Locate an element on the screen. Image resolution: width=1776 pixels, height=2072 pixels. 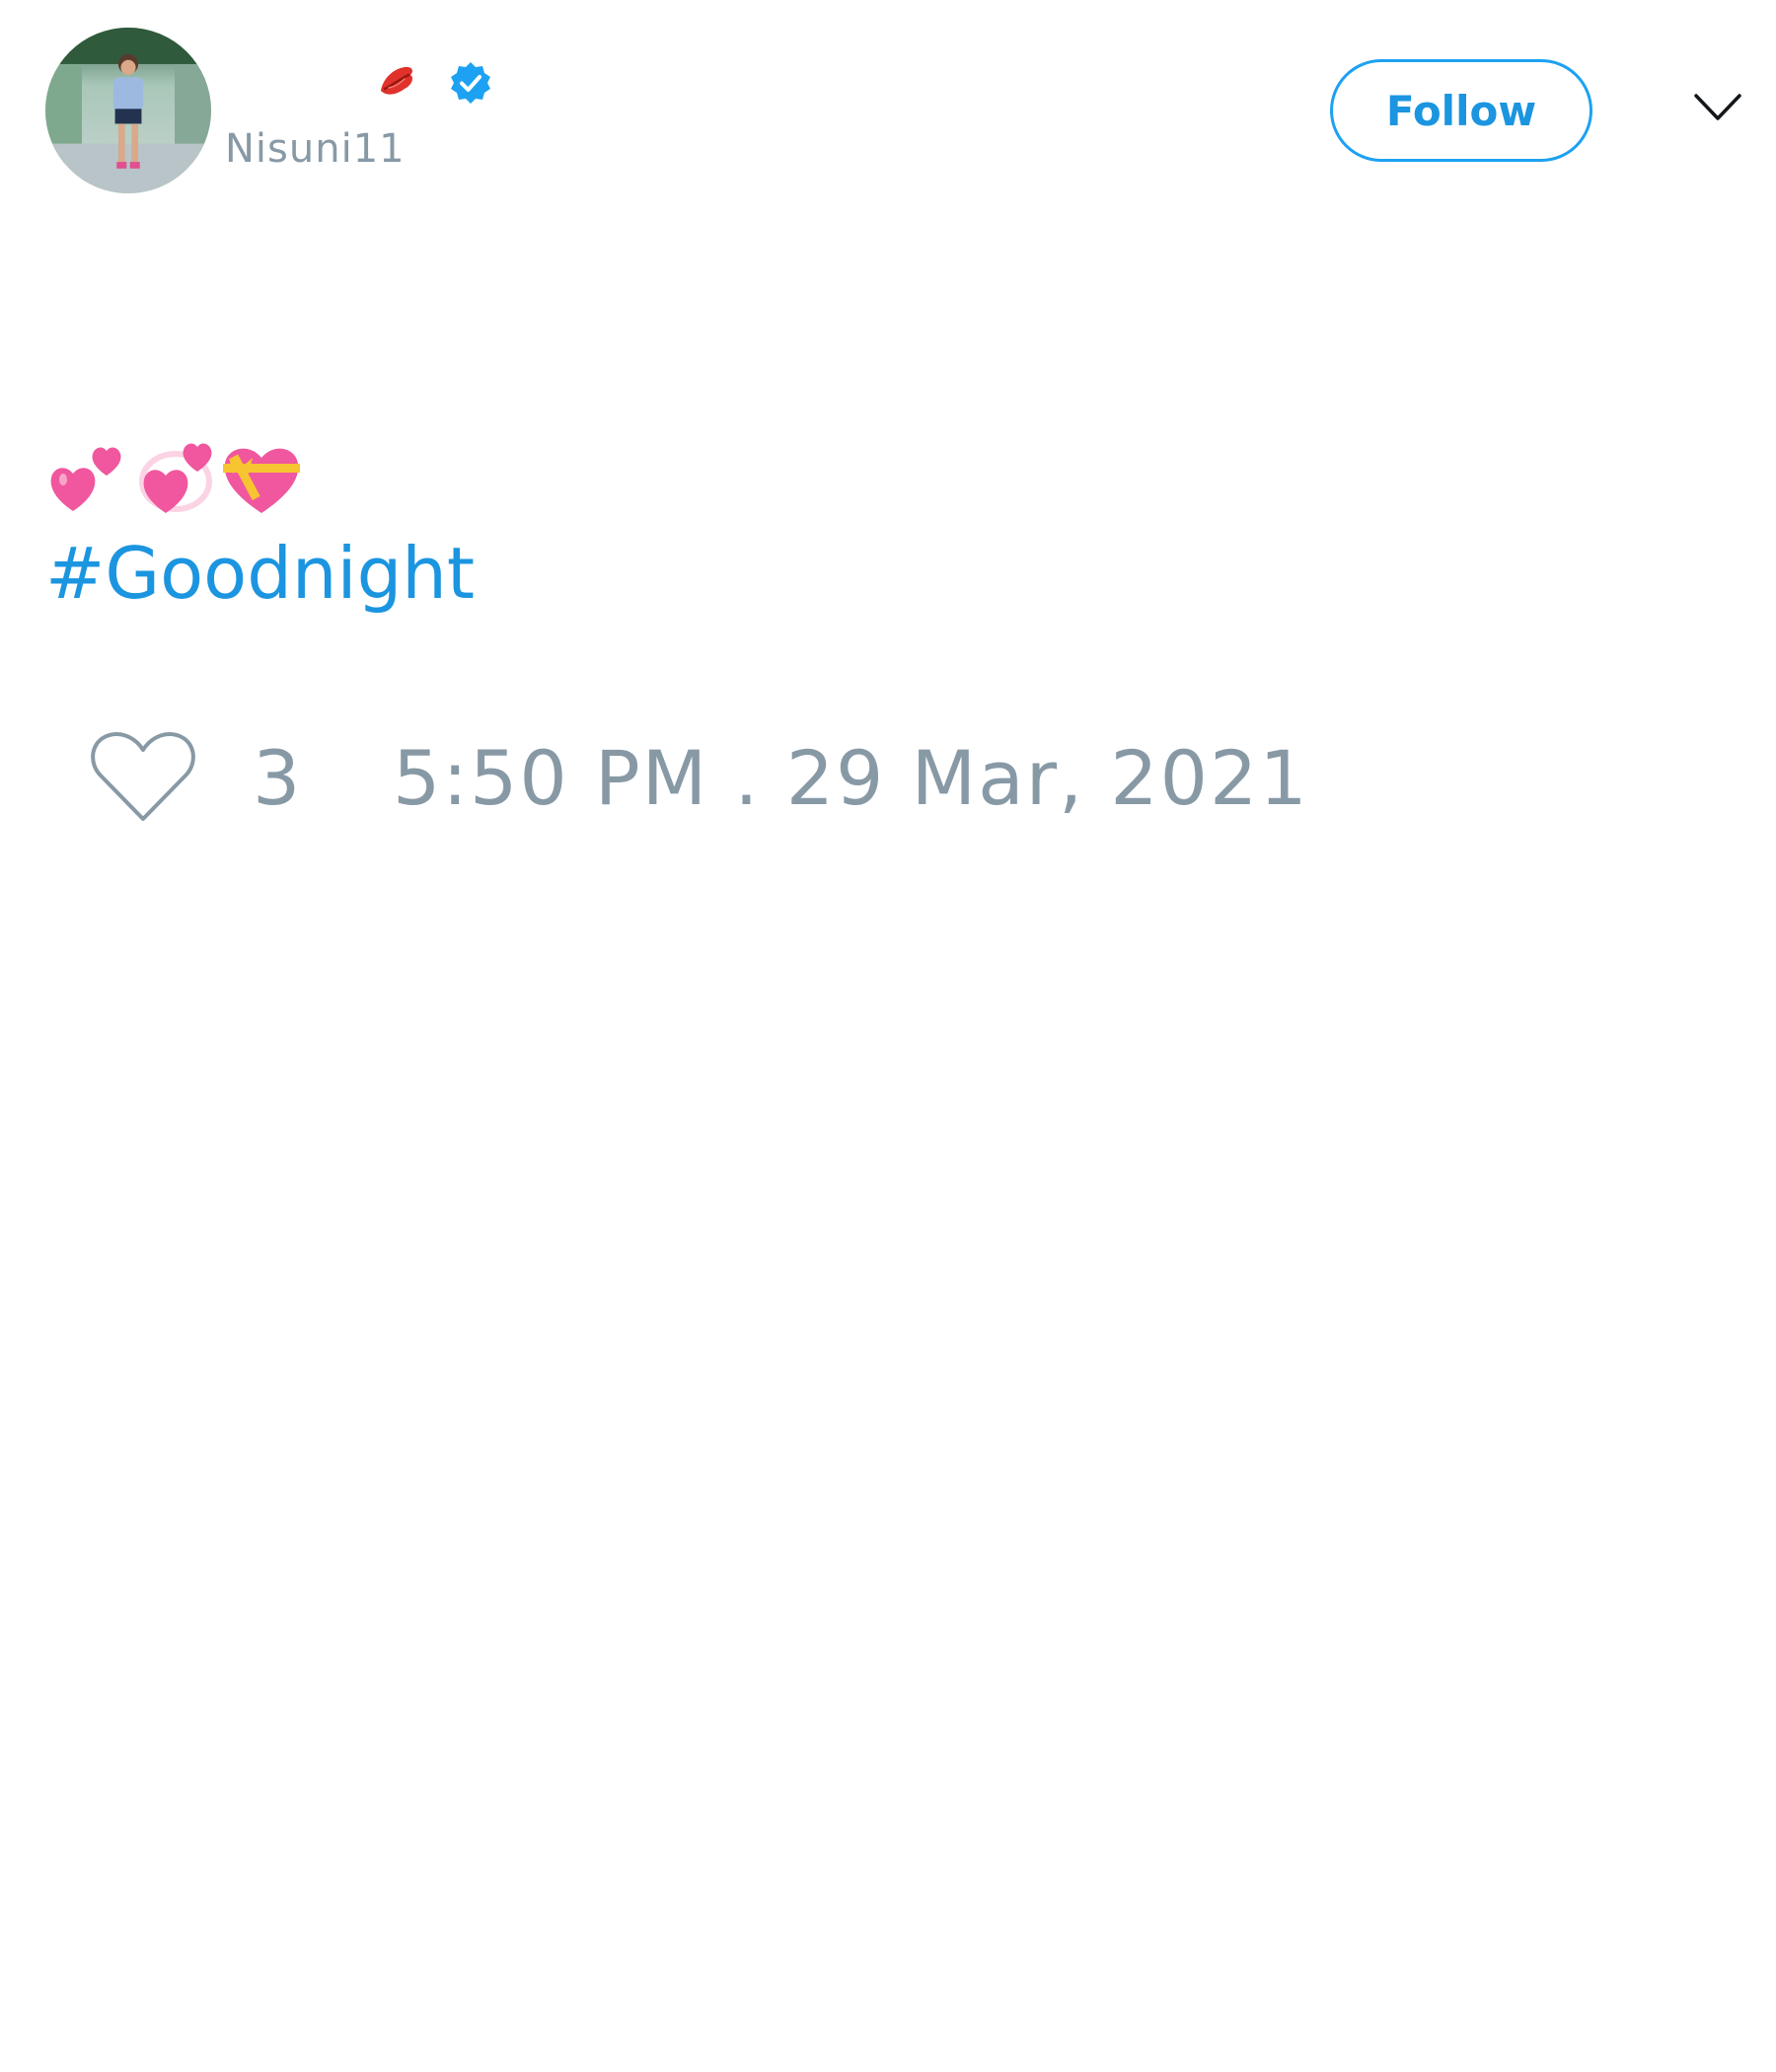
lips-icon is located at coordinates (396, 80).